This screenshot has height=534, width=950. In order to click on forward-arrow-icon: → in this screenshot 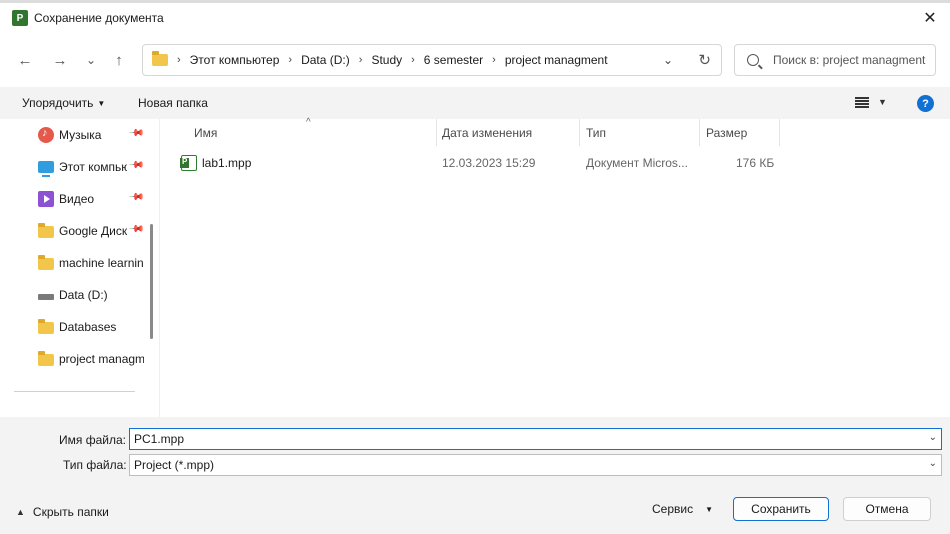, I will do `click(60, 60)`.